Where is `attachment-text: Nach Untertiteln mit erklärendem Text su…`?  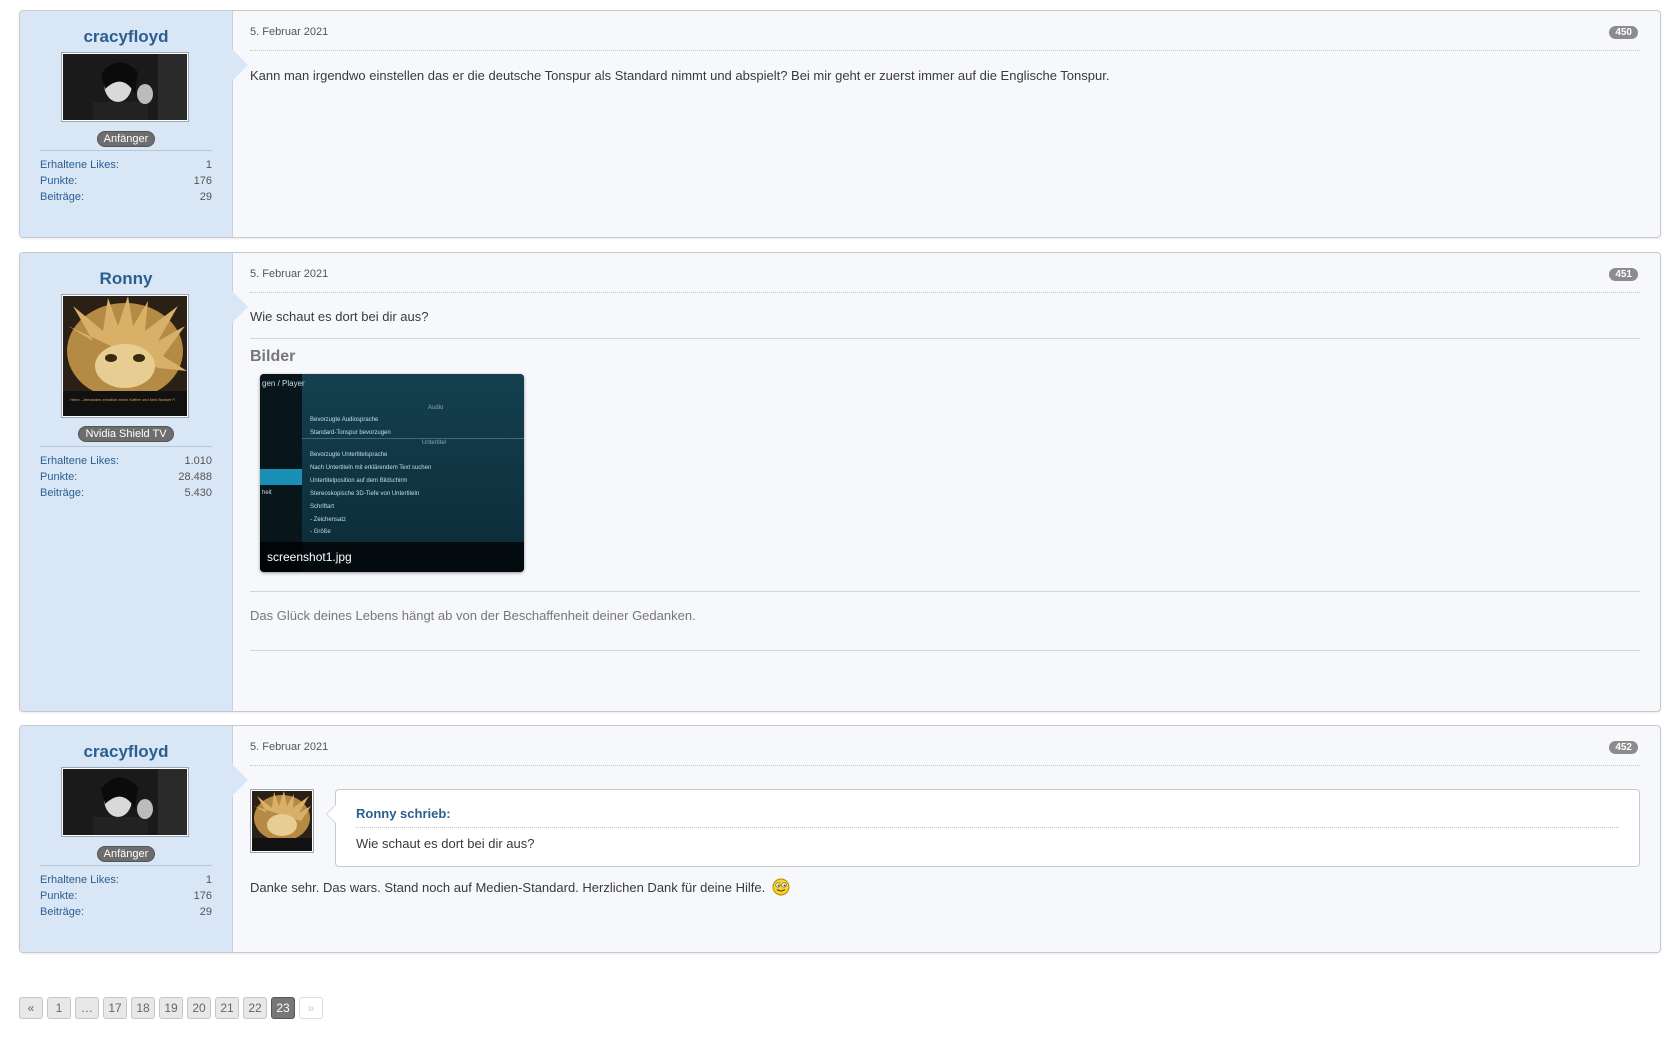 attachment-text: Nach Untertiteln mit erklärendem Text su… is located at coordinates (371, 468).